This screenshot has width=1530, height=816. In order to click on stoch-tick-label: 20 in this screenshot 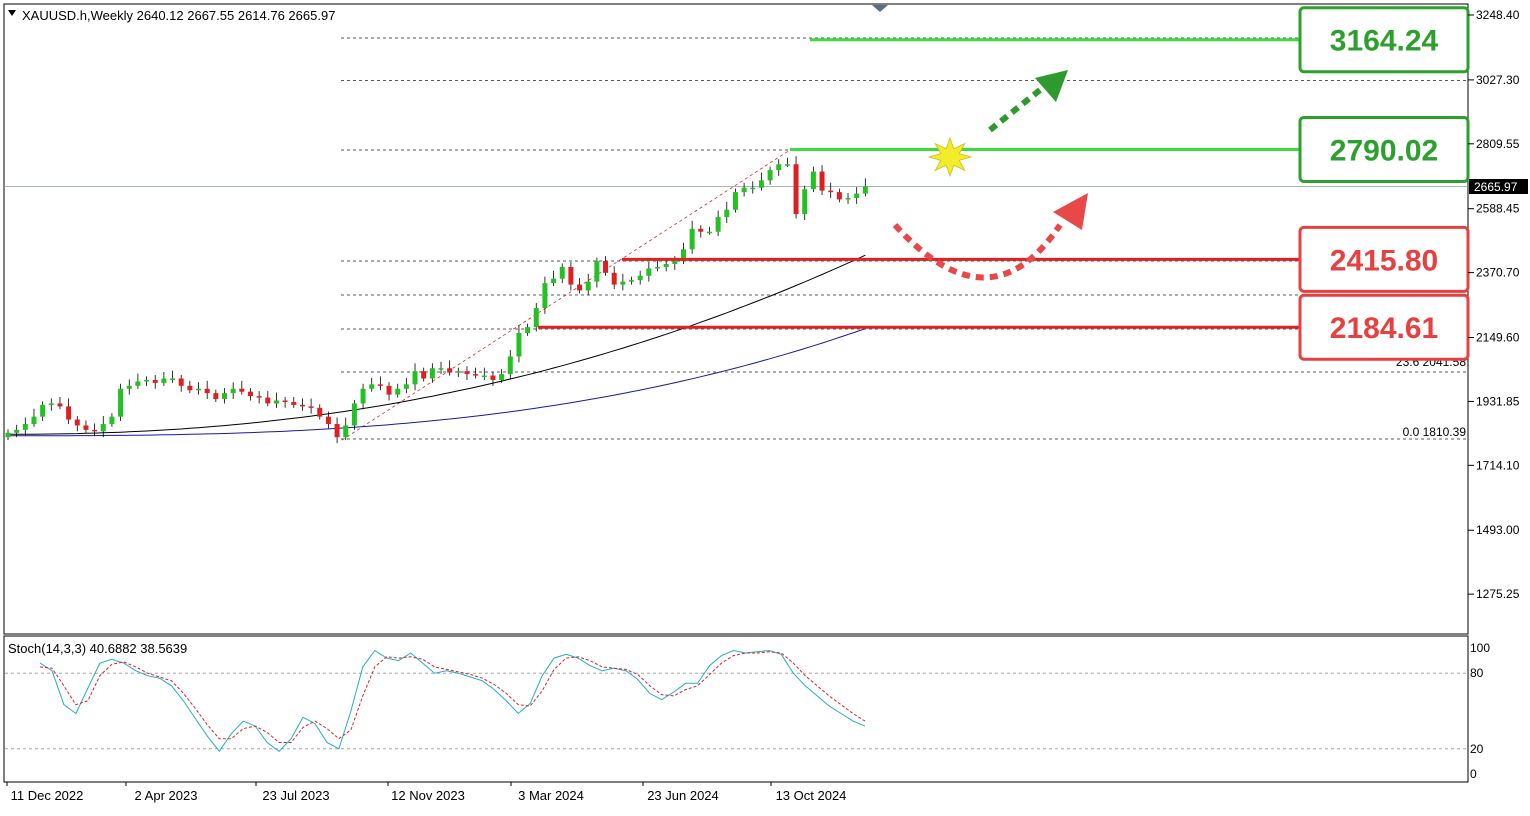, I will do `click(1477, 749)`.